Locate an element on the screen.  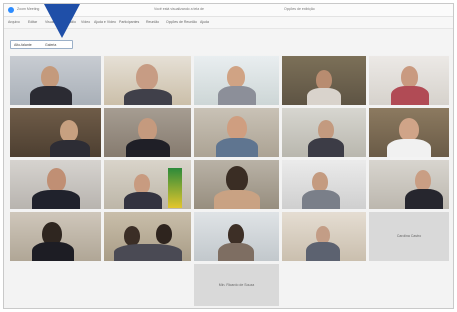
menu-video: Vídeo is located at coordinates (85, 22).